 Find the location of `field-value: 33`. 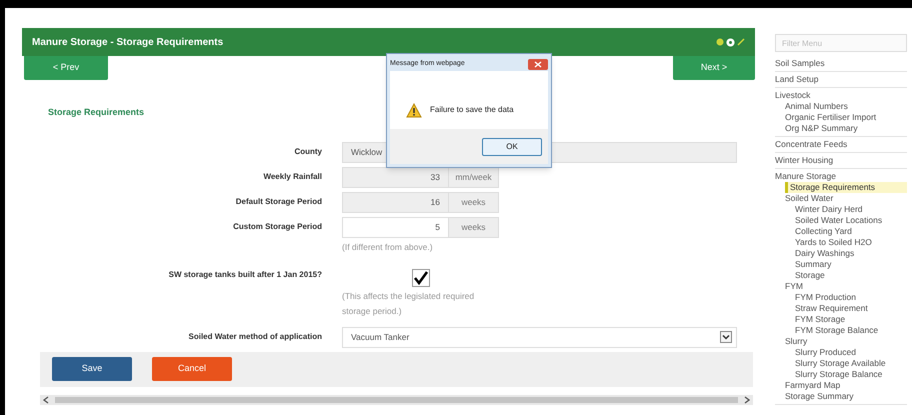

field-value: 33 is located at coordinates (435, 177).